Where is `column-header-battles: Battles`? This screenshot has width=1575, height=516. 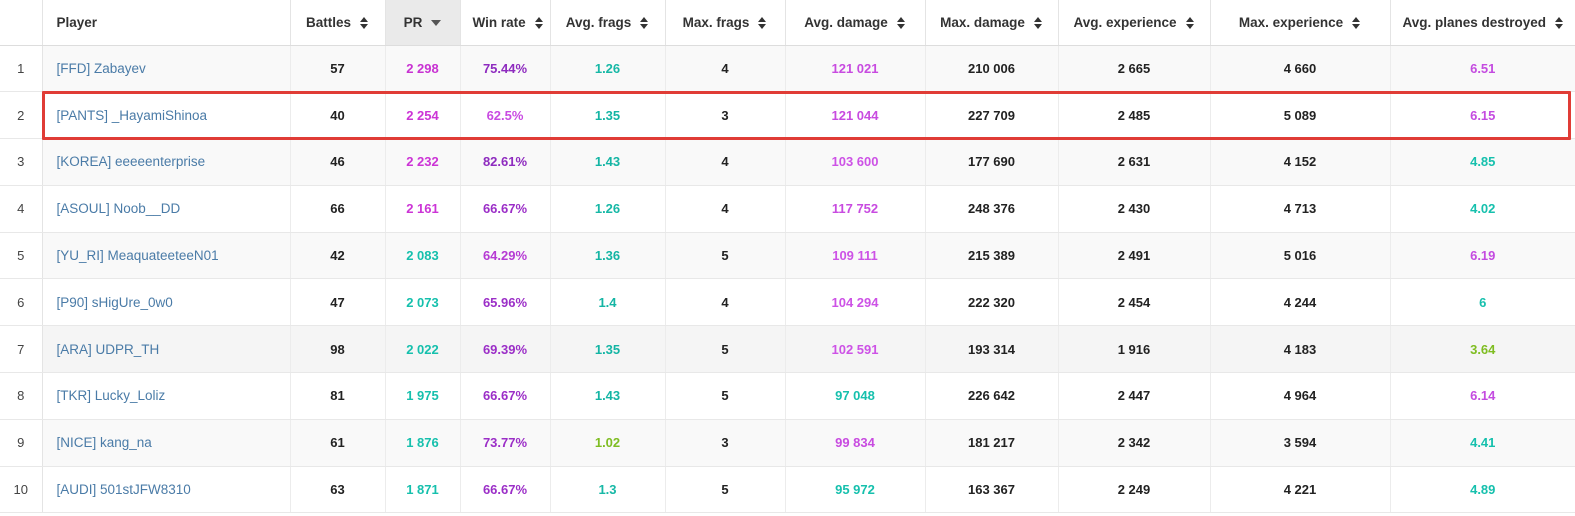
column-header-battles: Battles is located at coordinates (338, 23).